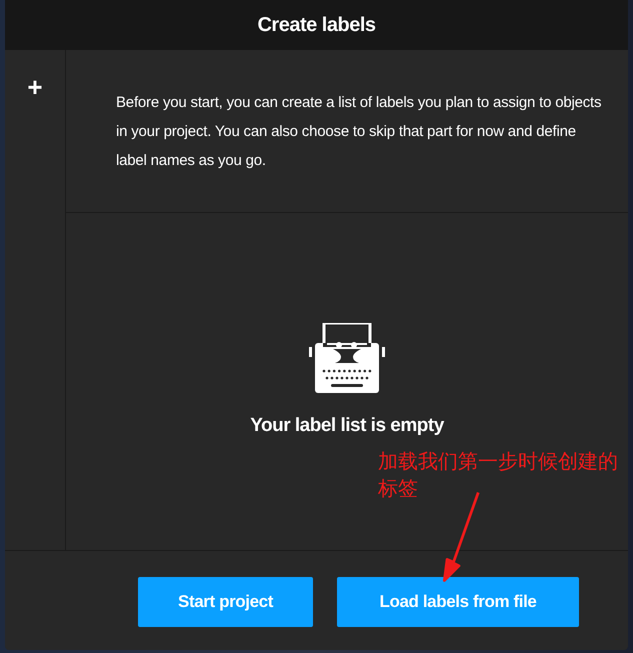 The image size is (633, 653). I want to click on typewriter-icon, so click(347, 358).